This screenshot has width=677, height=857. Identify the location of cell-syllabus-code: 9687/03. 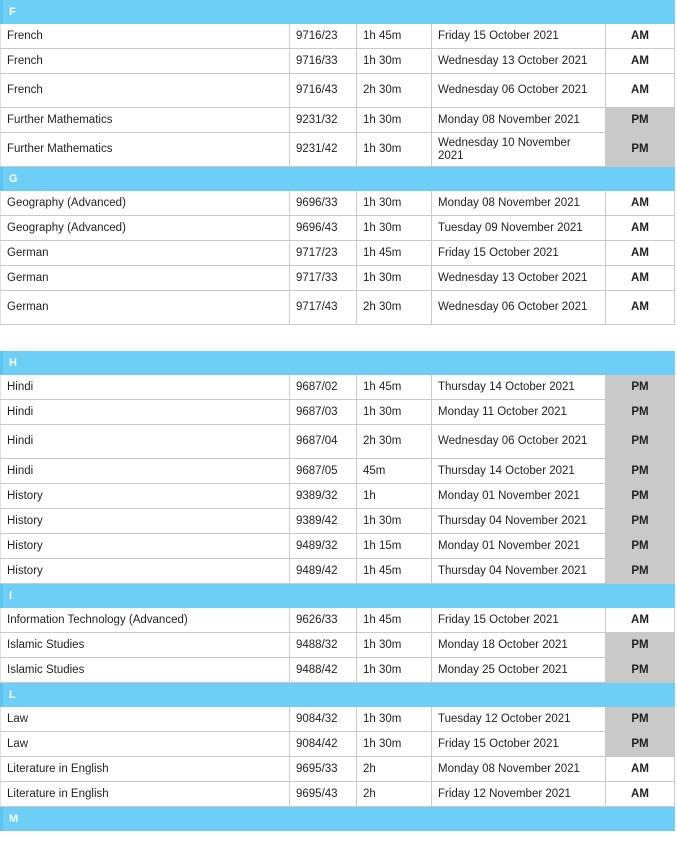
(323, 412).